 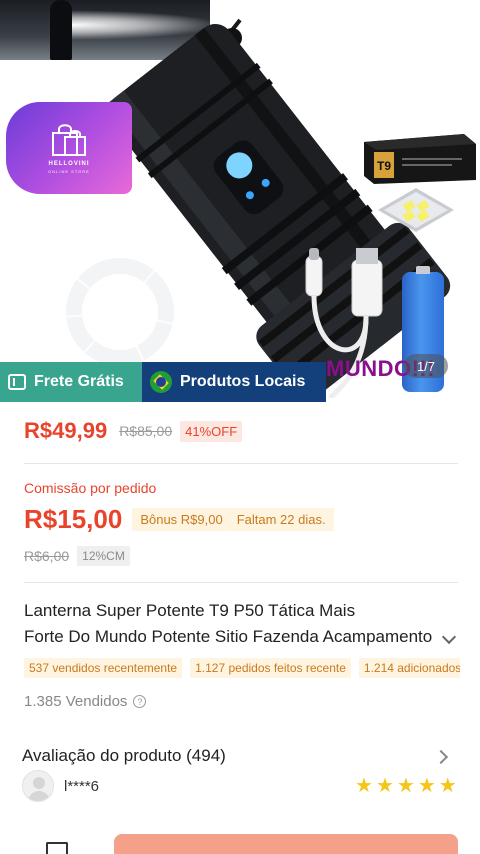 What do you see at coordinates (103, 668) in the screenshot?
I see `stat-badge: 537 vendidos recentemente` at bounding box center [103, 668].